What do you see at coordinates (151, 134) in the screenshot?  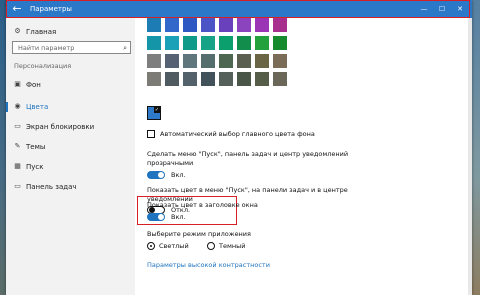 I see `auto-accent-checkbox` at bounding box center [151, 134].